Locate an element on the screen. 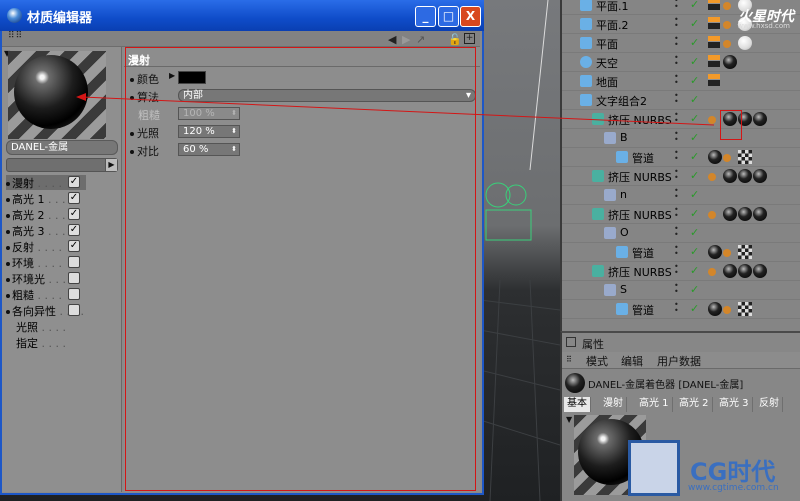 The width and height of the screenshot is (800, 501). attributes-tab: 高光 1 is located at coordinates (654, 404).